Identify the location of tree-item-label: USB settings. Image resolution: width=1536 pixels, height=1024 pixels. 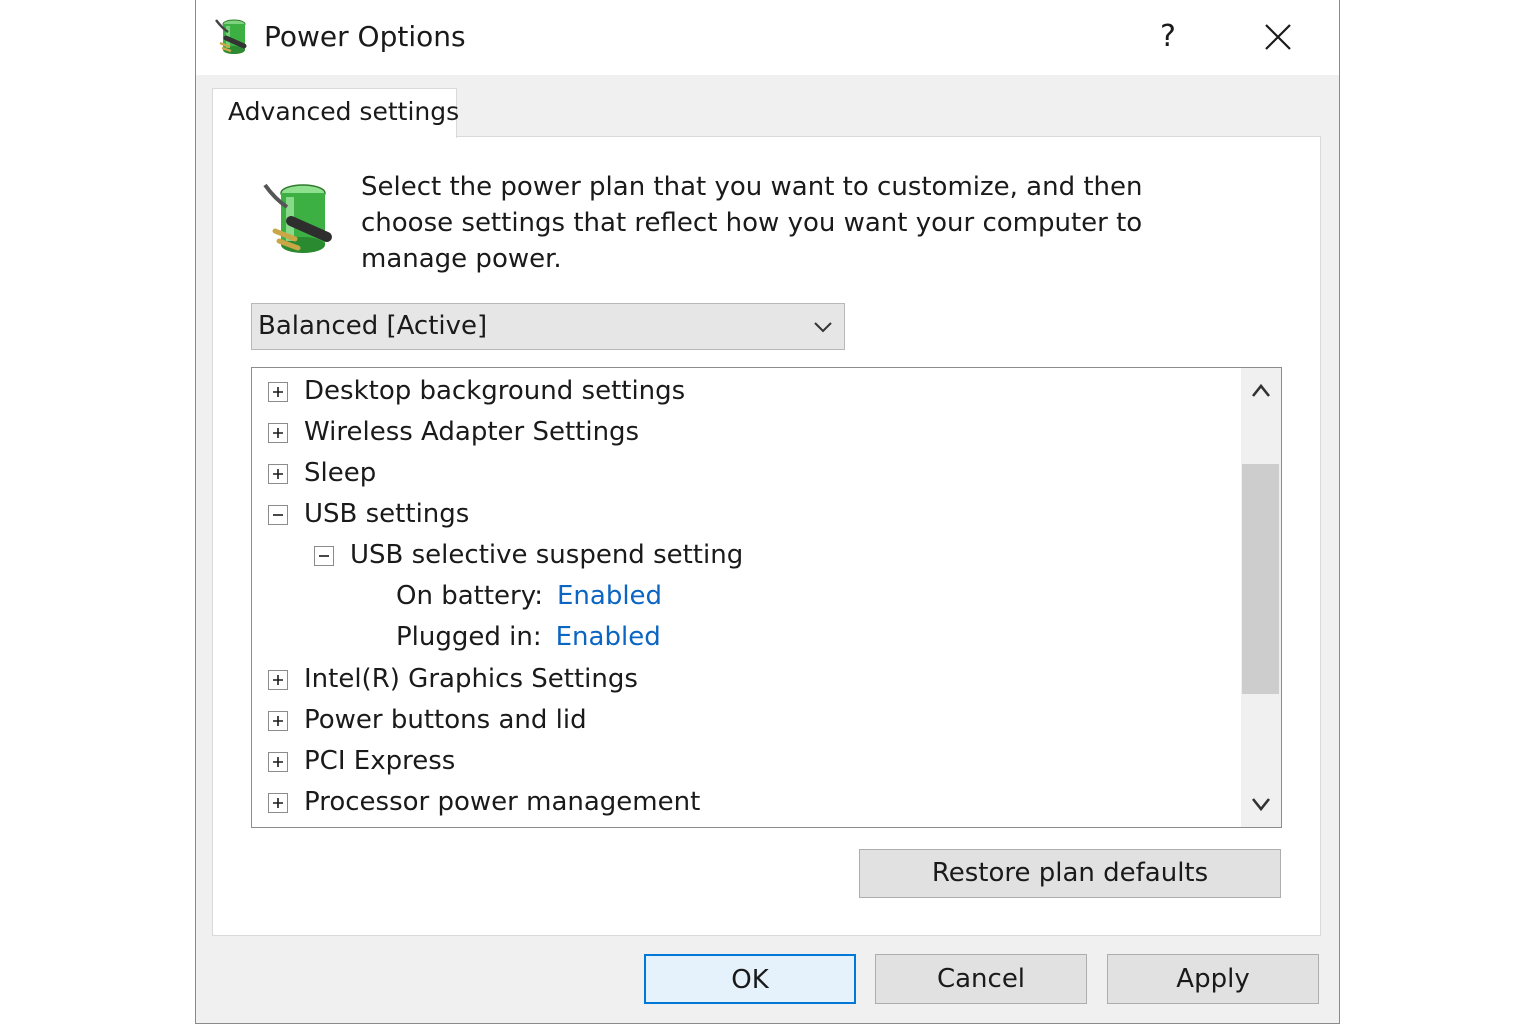
(387, 514).